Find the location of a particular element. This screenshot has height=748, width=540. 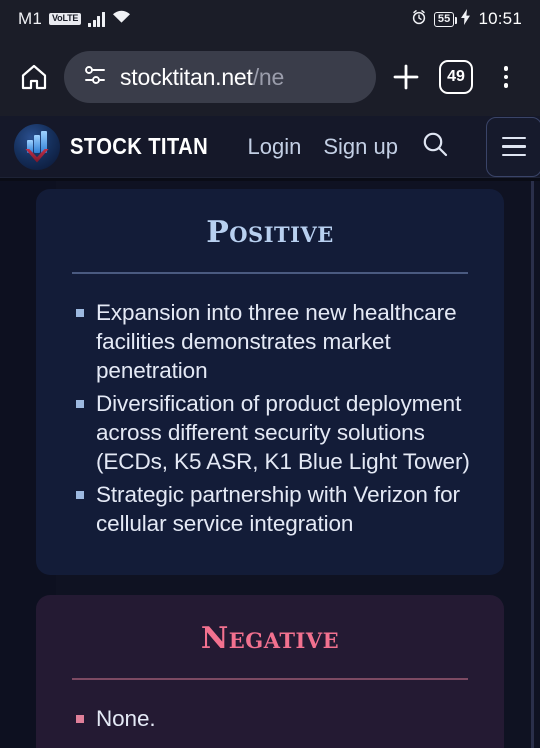

login-link: Login is located at coordinates (275, 147).